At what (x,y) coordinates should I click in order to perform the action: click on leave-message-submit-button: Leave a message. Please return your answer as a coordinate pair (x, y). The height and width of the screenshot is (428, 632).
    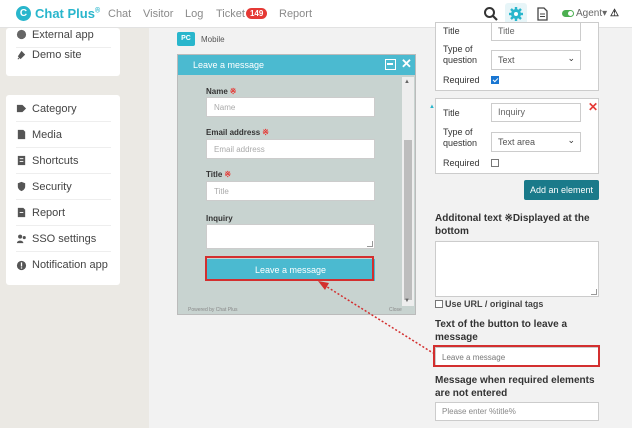
    Looking at the image, I should click on (290, 270).